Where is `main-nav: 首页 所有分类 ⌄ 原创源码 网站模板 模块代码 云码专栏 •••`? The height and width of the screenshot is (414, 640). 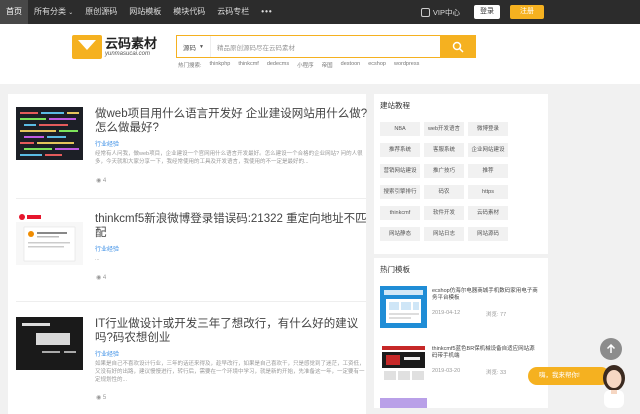 main-nav: 首页 所有分类 ⌄ 原创源码 网站模板 模块代码 云码专栏 ••• is located at coordinates (139, 12).